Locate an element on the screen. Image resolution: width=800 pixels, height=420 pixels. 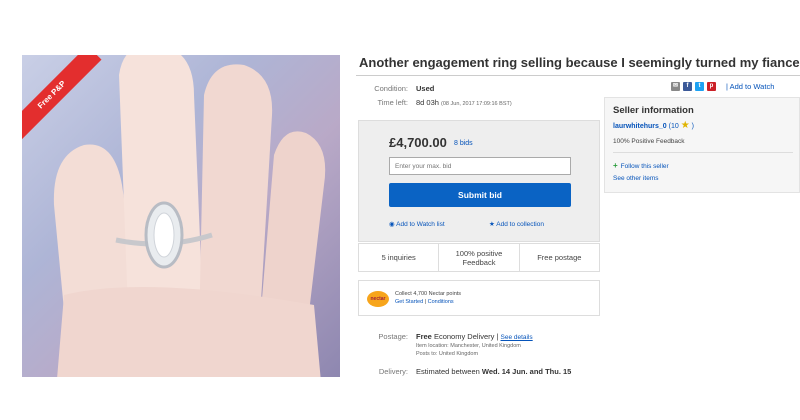
seller-score: (10 is located at coordinates (674, 126).